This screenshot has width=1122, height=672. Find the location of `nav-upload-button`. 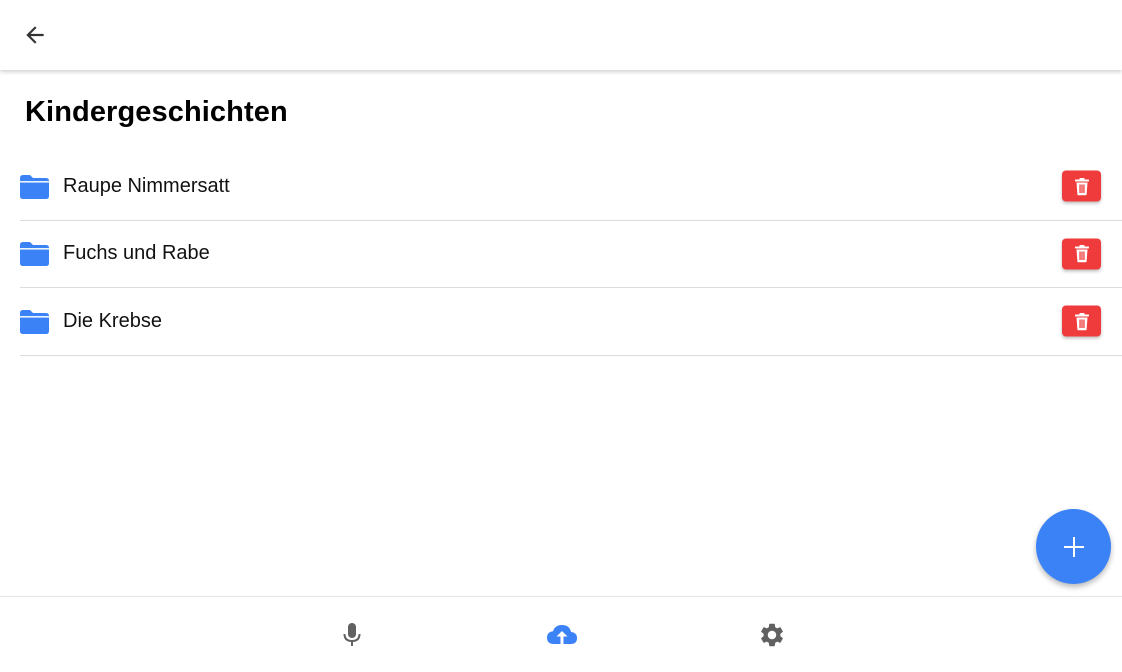

nav-upload-button is located at coordinates (562, 635).